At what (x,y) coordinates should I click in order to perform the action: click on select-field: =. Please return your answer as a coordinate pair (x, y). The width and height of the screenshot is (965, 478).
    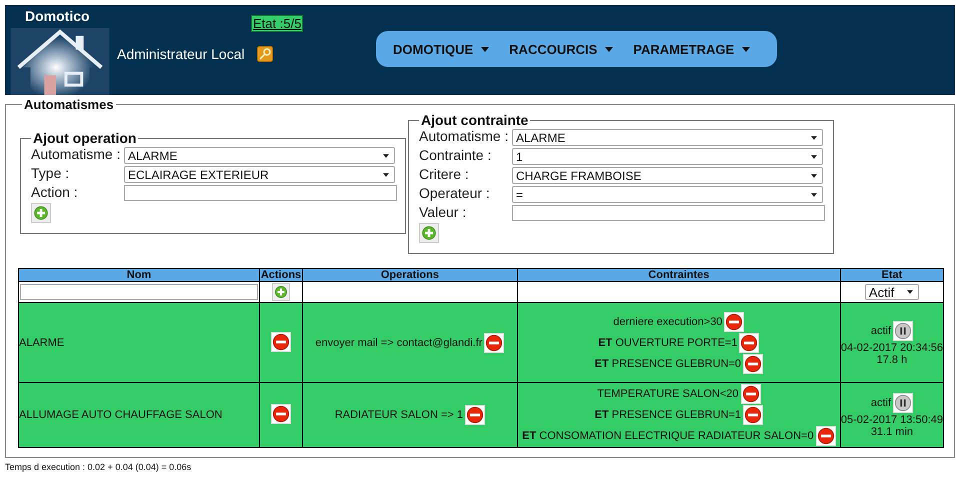
    Looking at the image, I should click on (667, 194).